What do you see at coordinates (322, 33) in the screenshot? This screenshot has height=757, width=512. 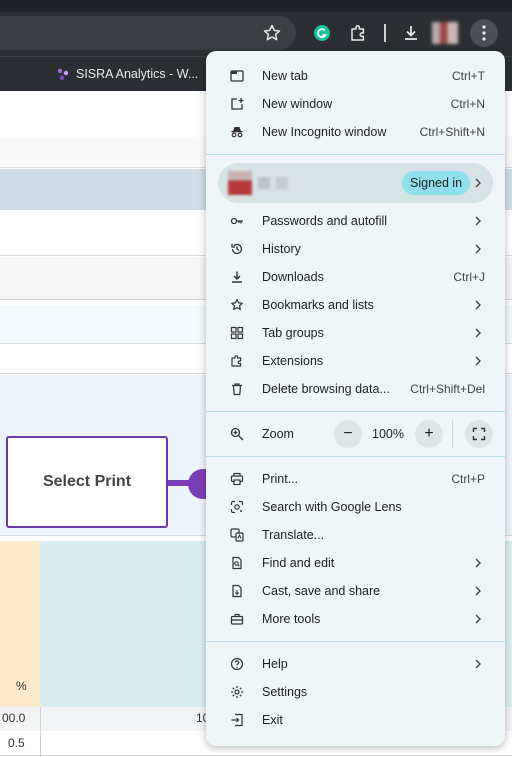 I see `grammarly-icon` at bounding box center [322, 33].